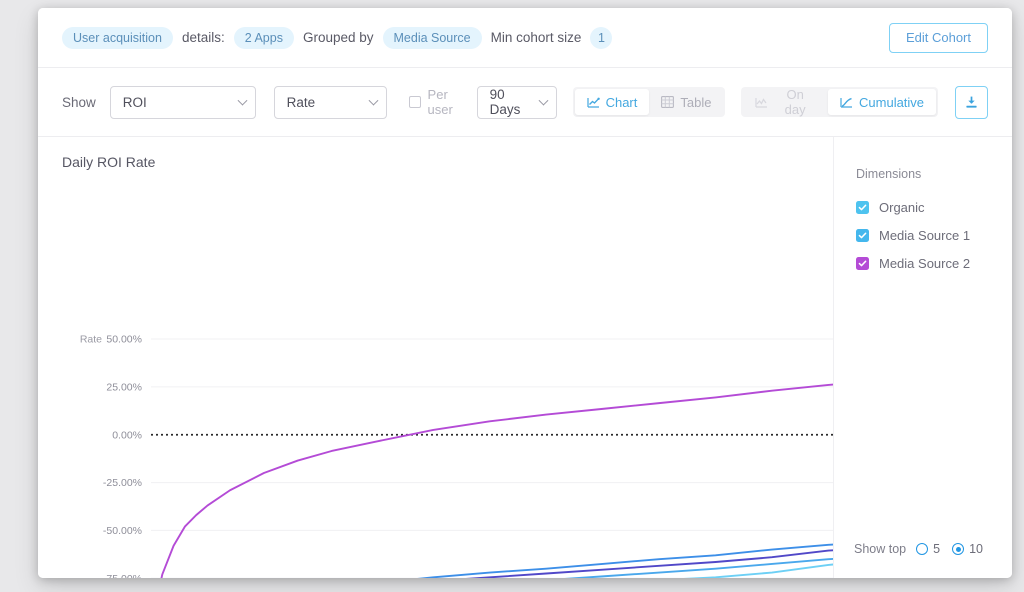  I want to click on tab-on-day: On day, so click(785, 102).